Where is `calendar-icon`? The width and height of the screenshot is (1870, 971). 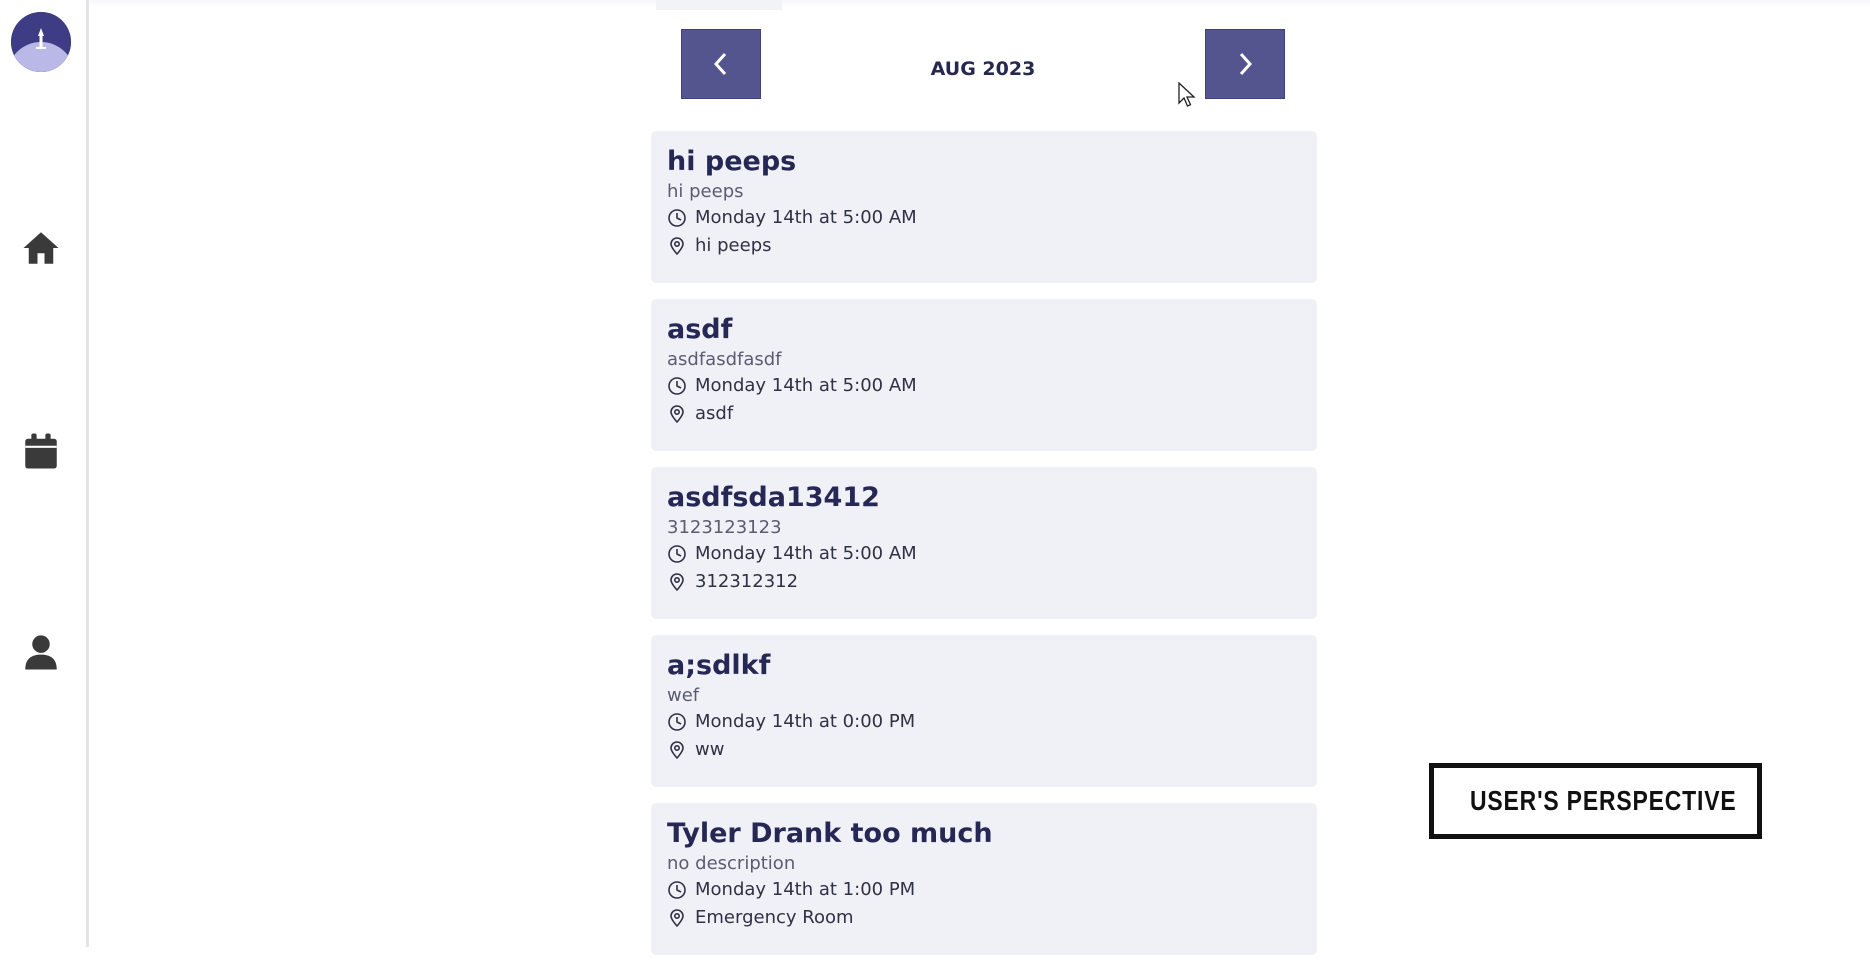
calendar-icon is located at coordinates (41, 451).